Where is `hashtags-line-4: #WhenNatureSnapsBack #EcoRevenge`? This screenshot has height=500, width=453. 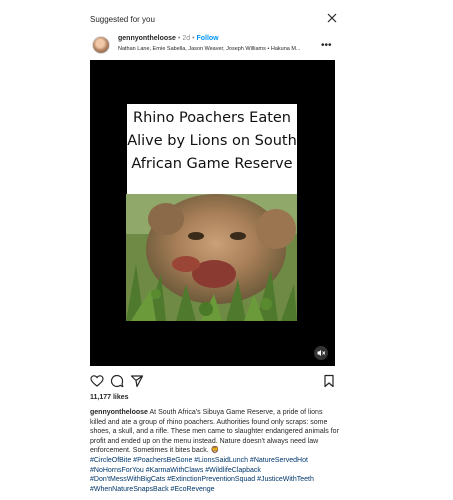 hashtags-line-4: #WhenNatureSnapsBack #EcoRevenge is located at coordinates (152, 489).